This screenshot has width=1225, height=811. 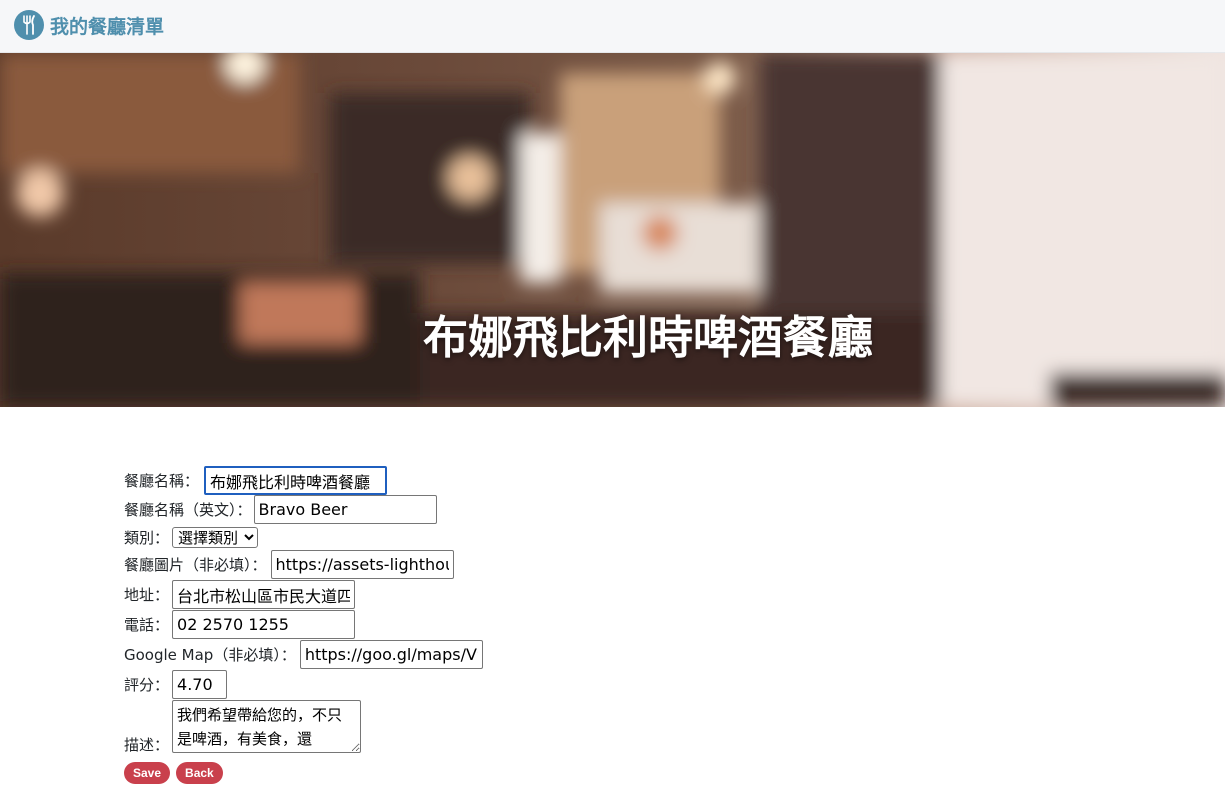 What do you see at coordinates (296, 480) in the screenshot?
I see `name-input` at bounding box center [296, 480].